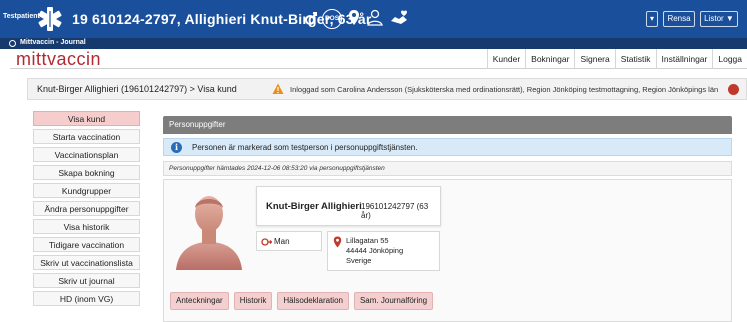 The width and height of the screenshot is (747, 322). What do you see at coordinates (209, 233) in the screenshot?
I see `avatar-icon` at bounding box center [209, 233].